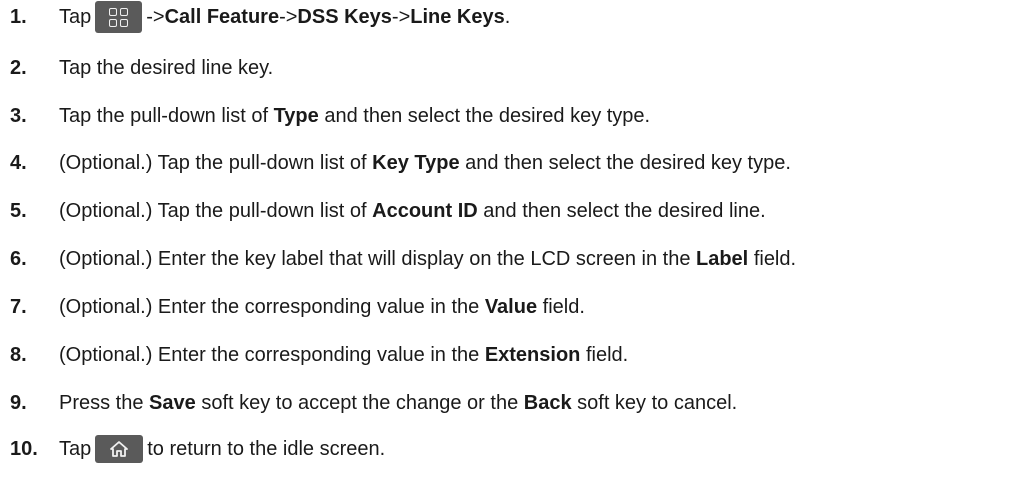 Image resolution: width=1024 pixels, height=485 pixels. I want to click on menu-grid-icon, so click(119, 17).